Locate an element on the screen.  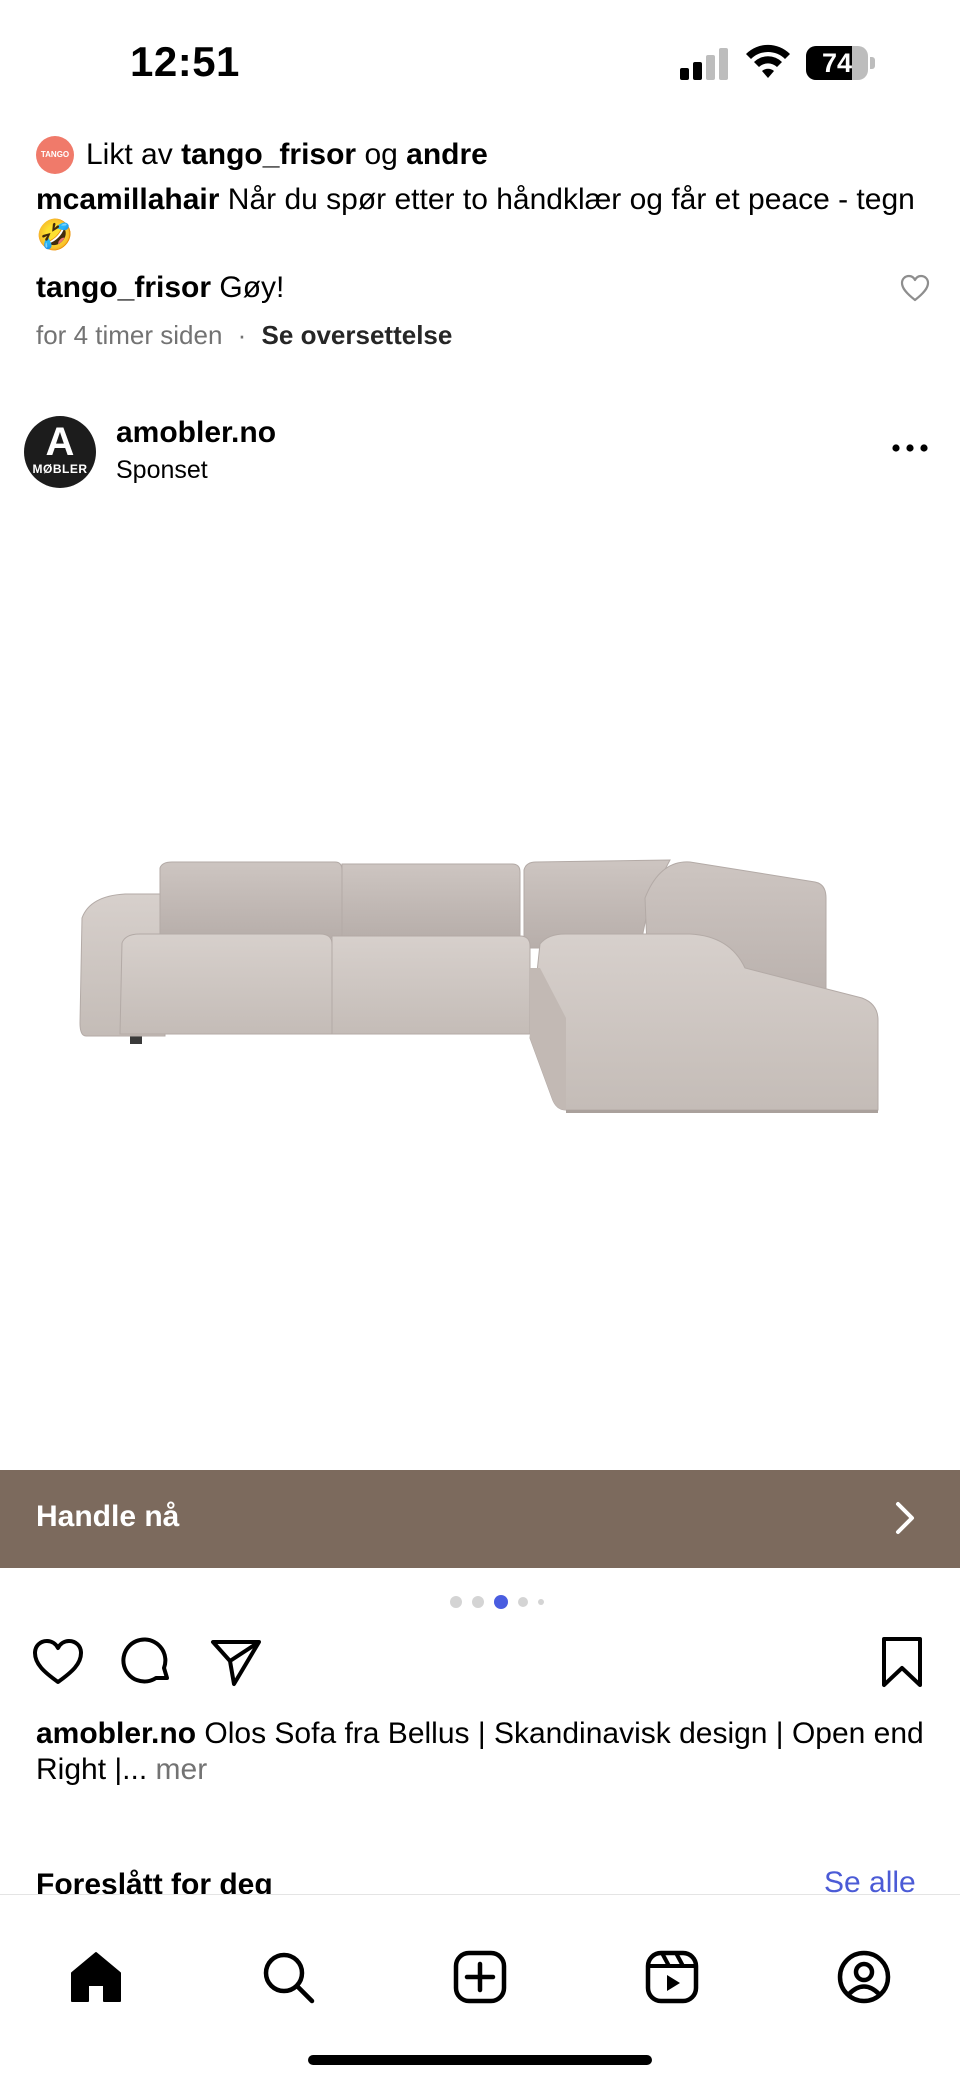
post-meta-row: for 4 timer siden · Se oversettelse is located at coordinates (244, 335).